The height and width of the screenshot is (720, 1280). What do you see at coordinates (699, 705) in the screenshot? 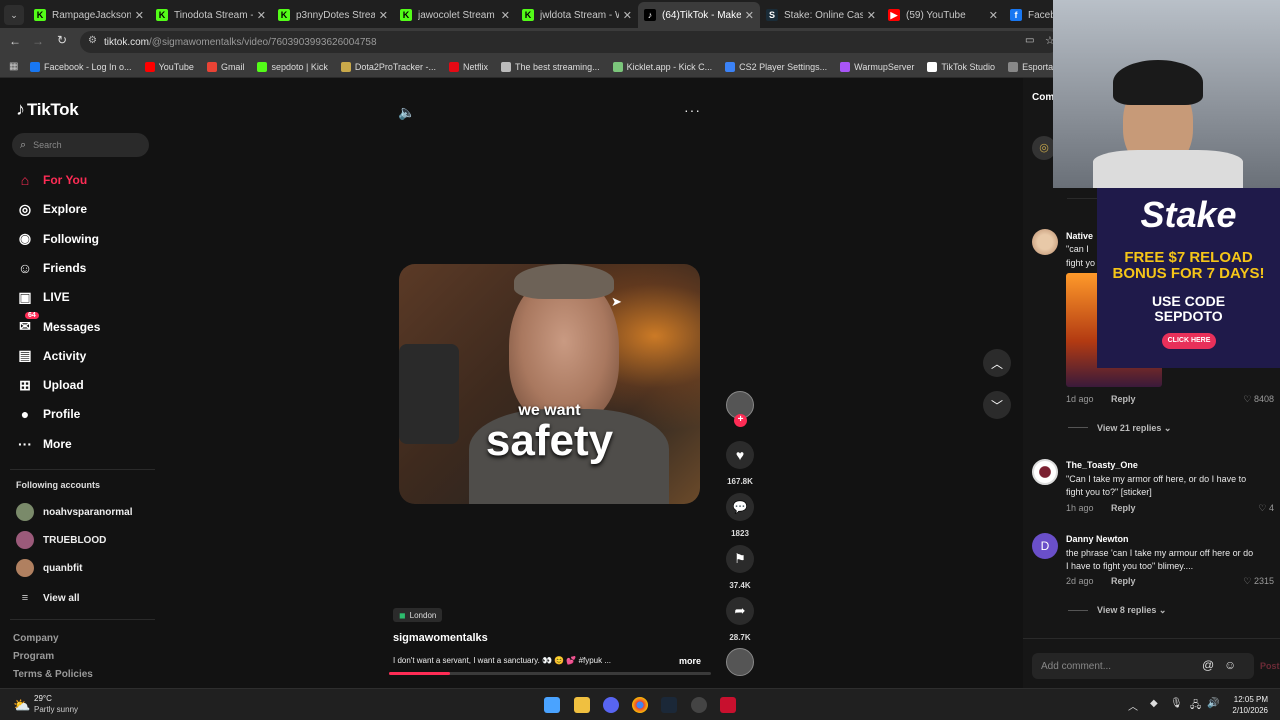
I see `obs-icon` at bounding box center [699, 705].